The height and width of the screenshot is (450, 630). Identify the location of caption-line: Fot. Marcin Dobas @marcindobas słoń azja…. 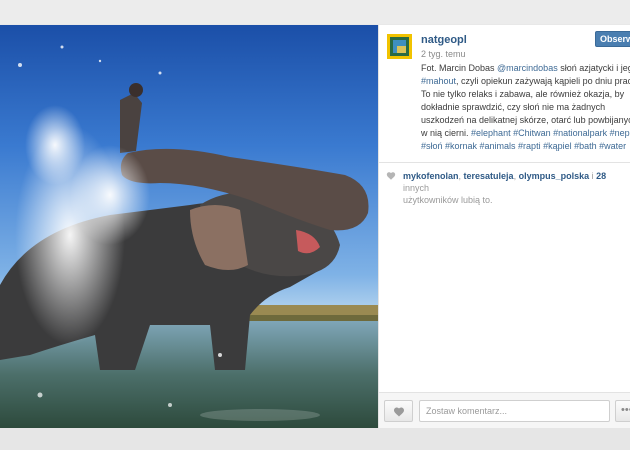
(525, 68).